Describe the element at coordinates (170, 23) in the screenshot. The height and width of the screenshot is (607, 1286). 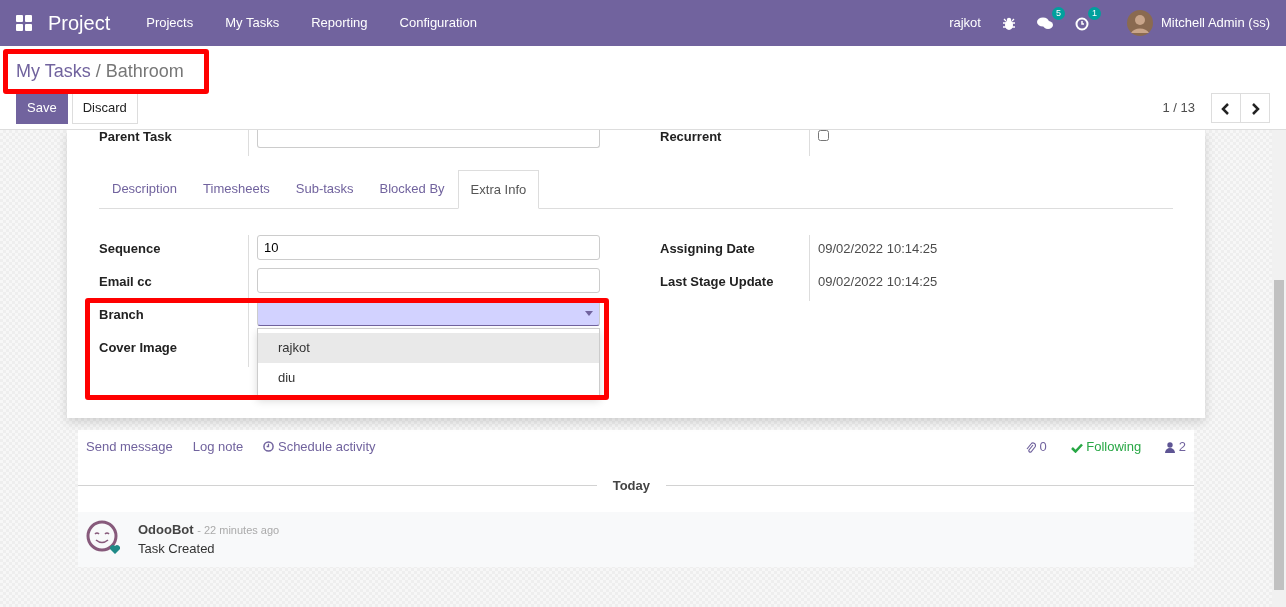
I see `menu-item: Projects` at that location.